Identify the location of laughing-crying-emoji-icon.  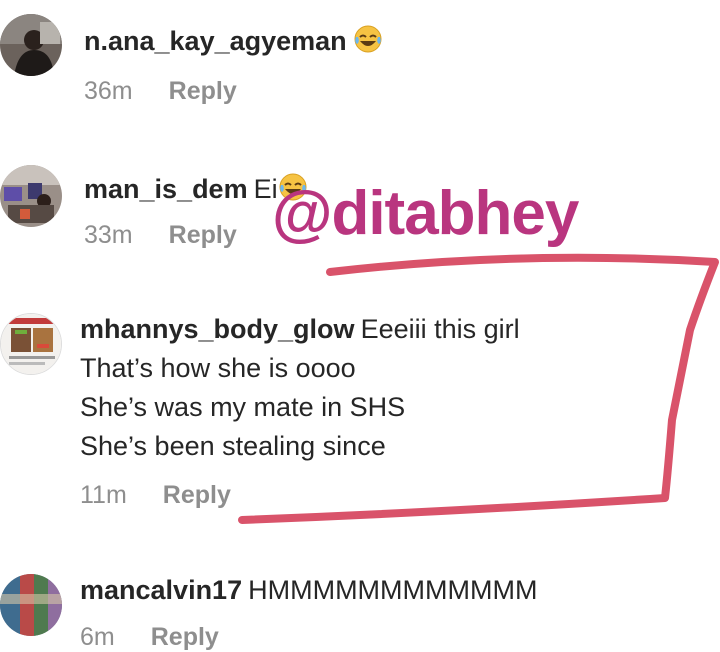
(368, 39).